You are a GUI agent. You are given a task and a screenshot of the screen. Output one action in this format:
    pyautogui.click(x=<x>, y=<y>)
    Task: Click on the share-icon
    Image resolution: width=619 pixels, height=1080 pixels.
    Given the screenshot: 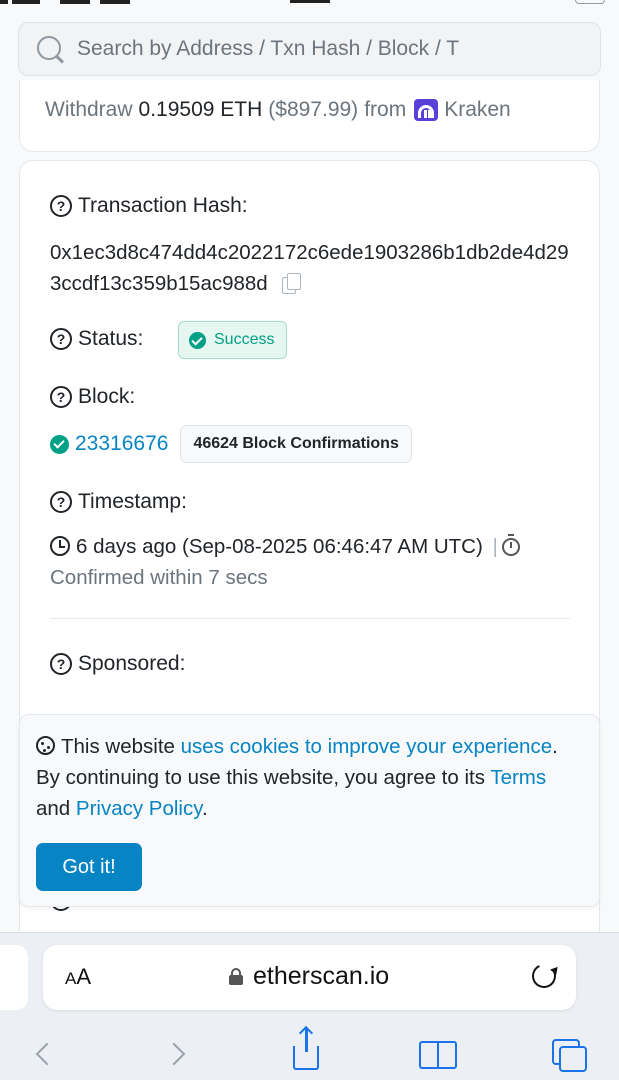 What is the action you would take?
    pyautogui.click(x=306, y=1049)
    